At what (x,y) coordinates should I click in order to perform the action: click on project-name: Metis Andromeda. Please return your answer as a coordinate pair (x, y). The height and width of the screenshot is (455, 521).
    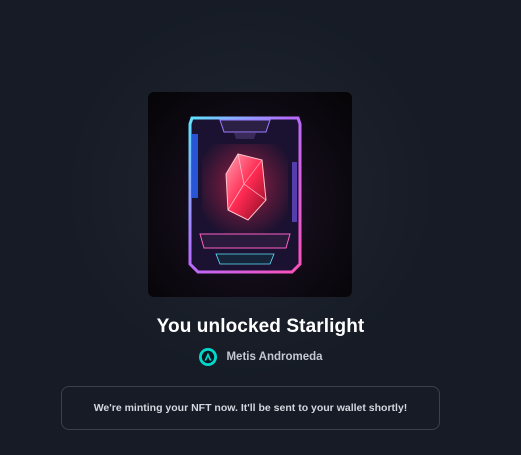
    Looking at the image, I should click on (274, 357).